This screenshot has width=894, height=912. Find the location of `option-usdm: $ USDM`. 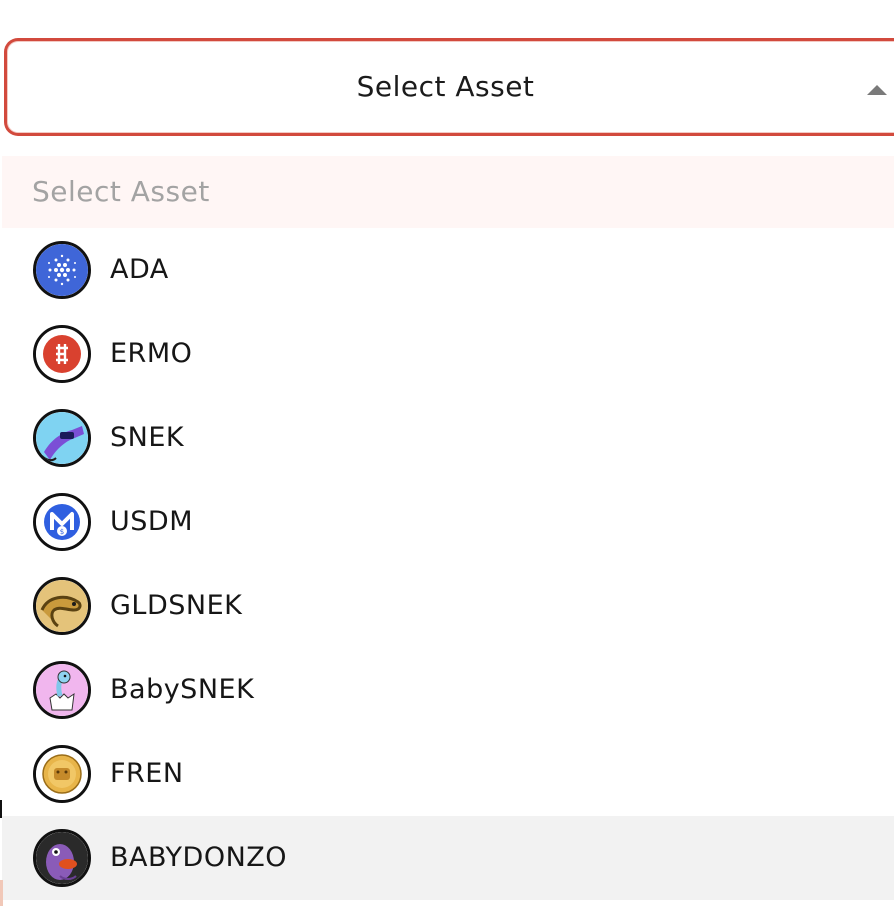

option-usdm: $ USDM is located at coordinates (448, 522).